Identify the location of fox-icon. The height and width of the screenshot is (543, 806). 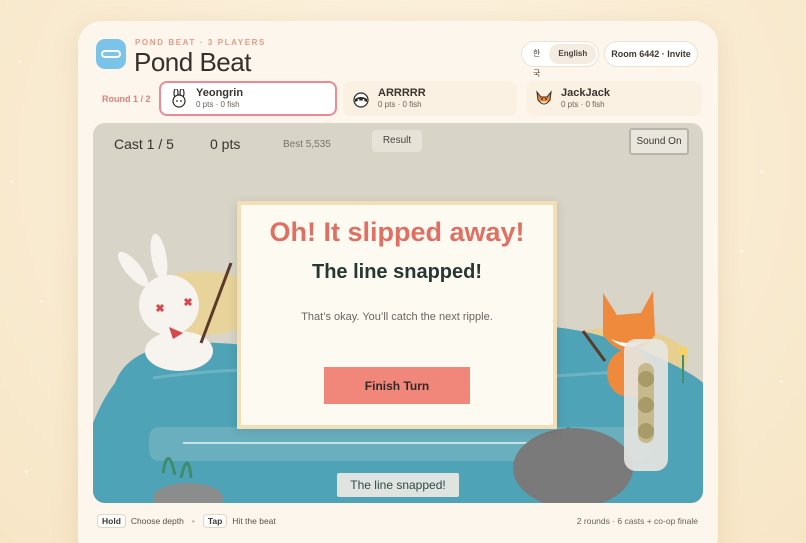
(544, 99).